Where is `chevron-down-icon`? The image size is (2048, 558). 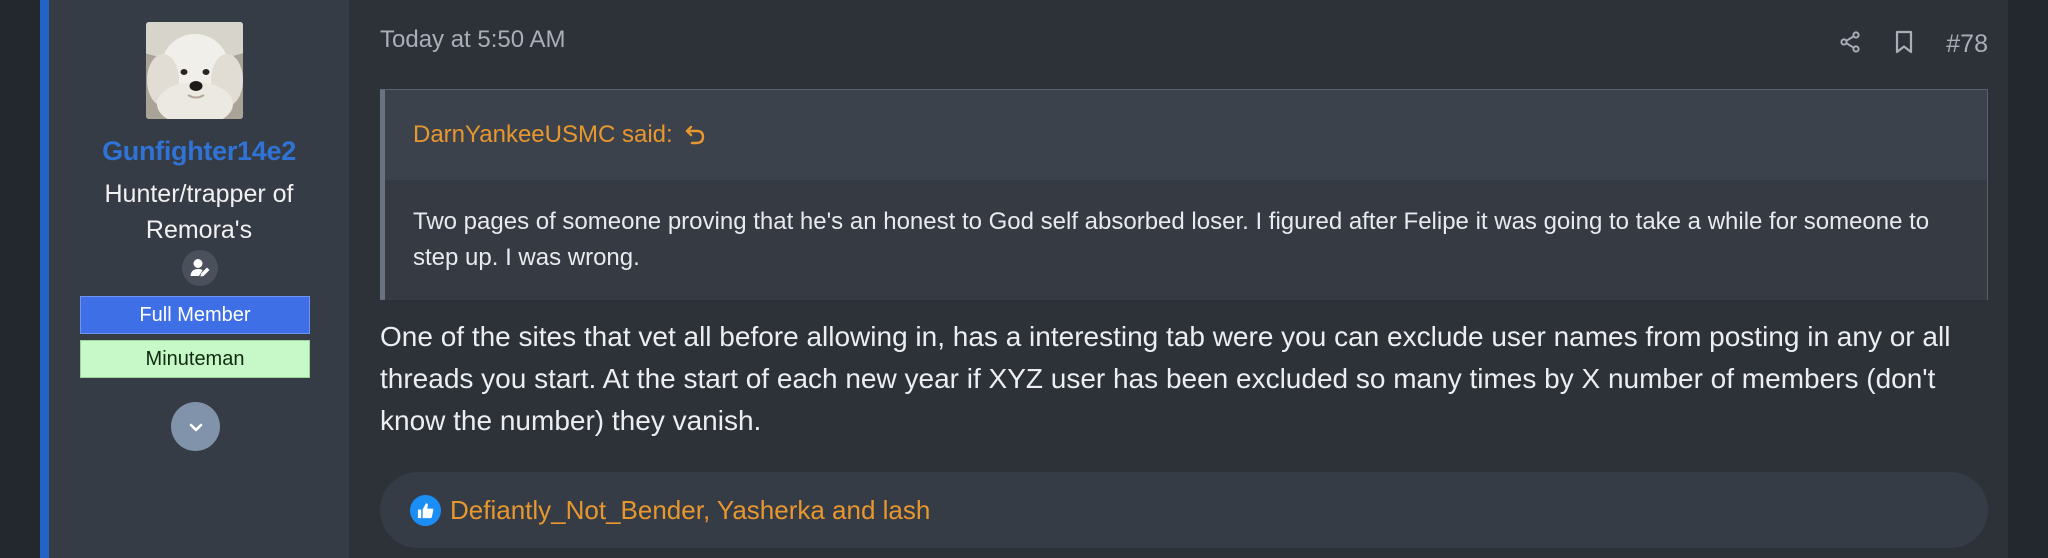 chevron-down-icon is located at coordinates (195, 427).